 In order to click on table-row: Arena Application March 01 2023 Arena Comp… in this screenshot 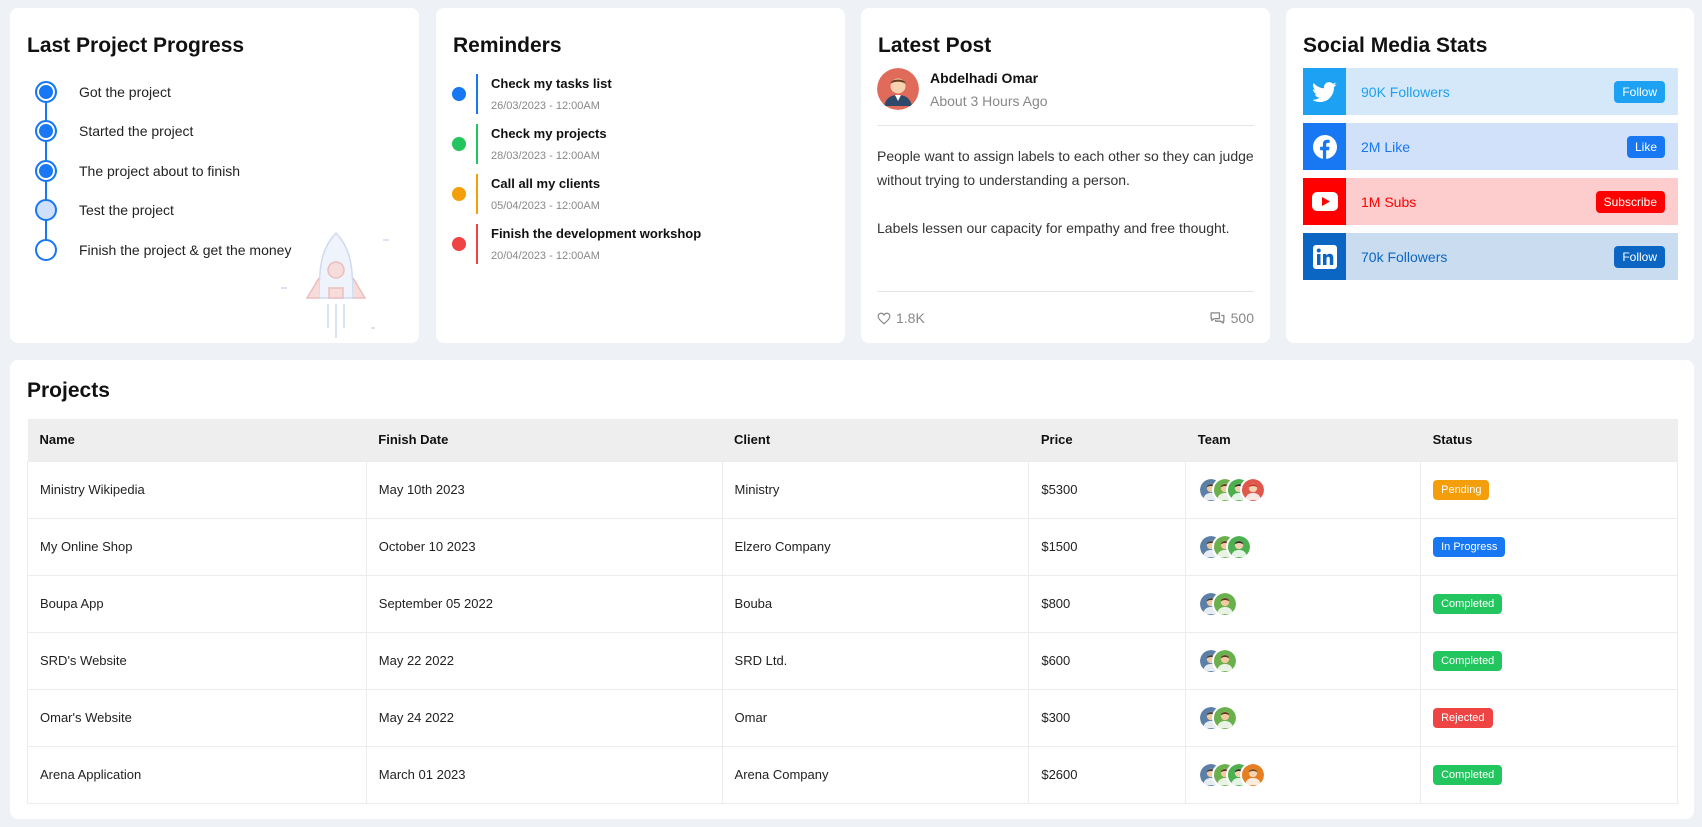, I will do `click(852, 774)`.